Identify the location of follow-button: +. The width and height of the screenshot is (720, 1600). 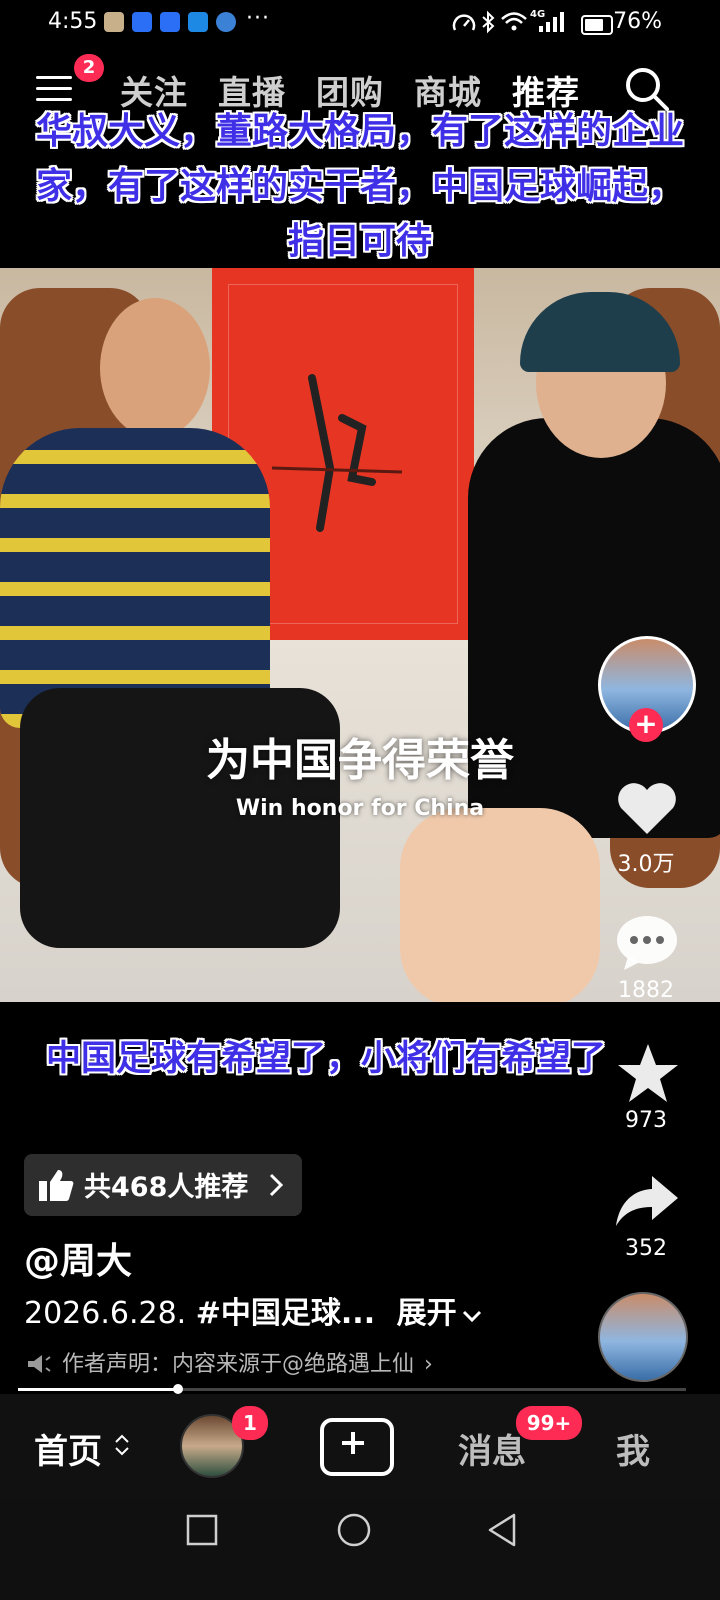
(646, 725).